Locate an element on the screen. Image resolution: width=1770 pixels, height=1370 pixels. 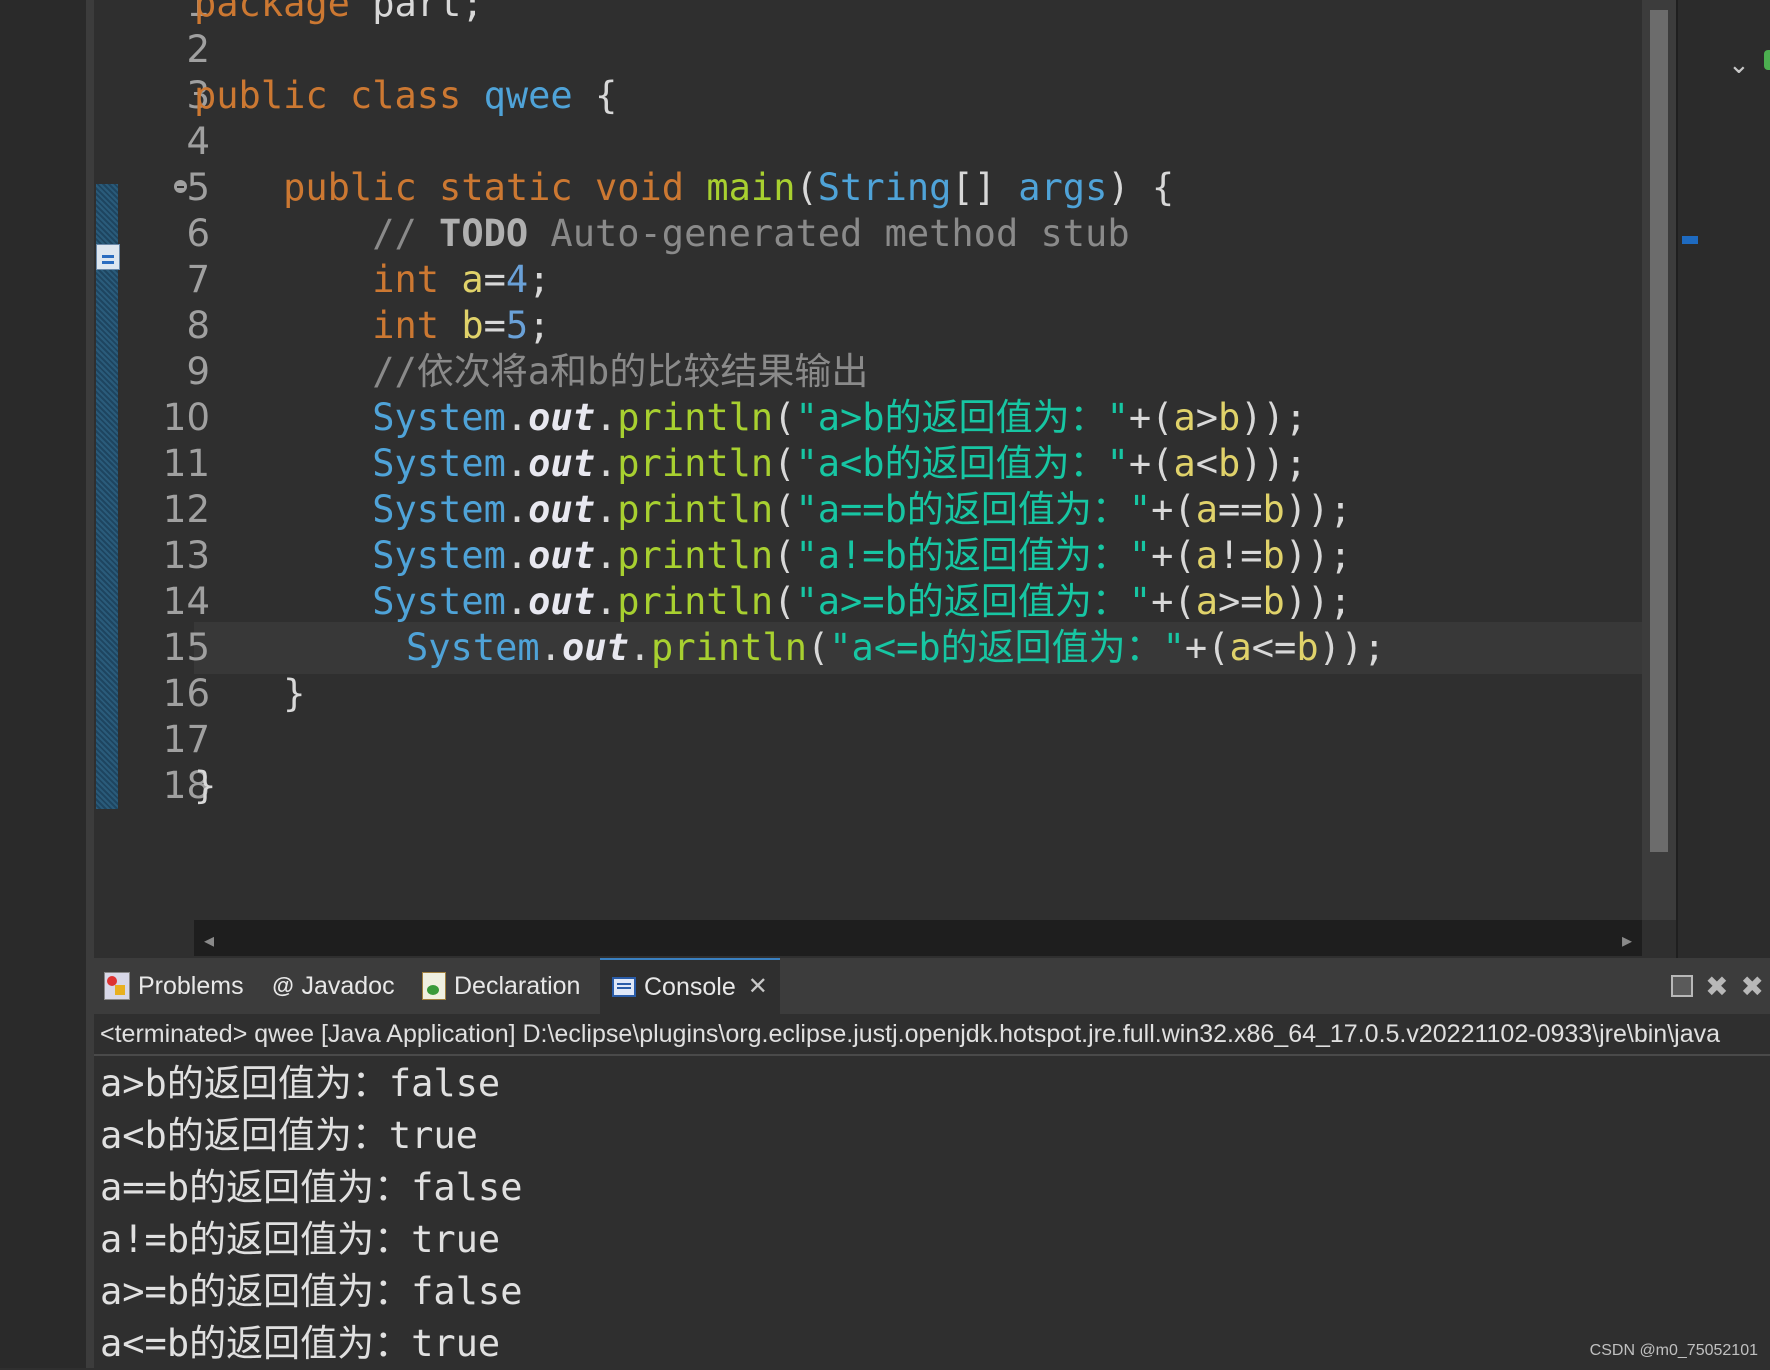
maximize-icon is located at coordinates (1682, 986).